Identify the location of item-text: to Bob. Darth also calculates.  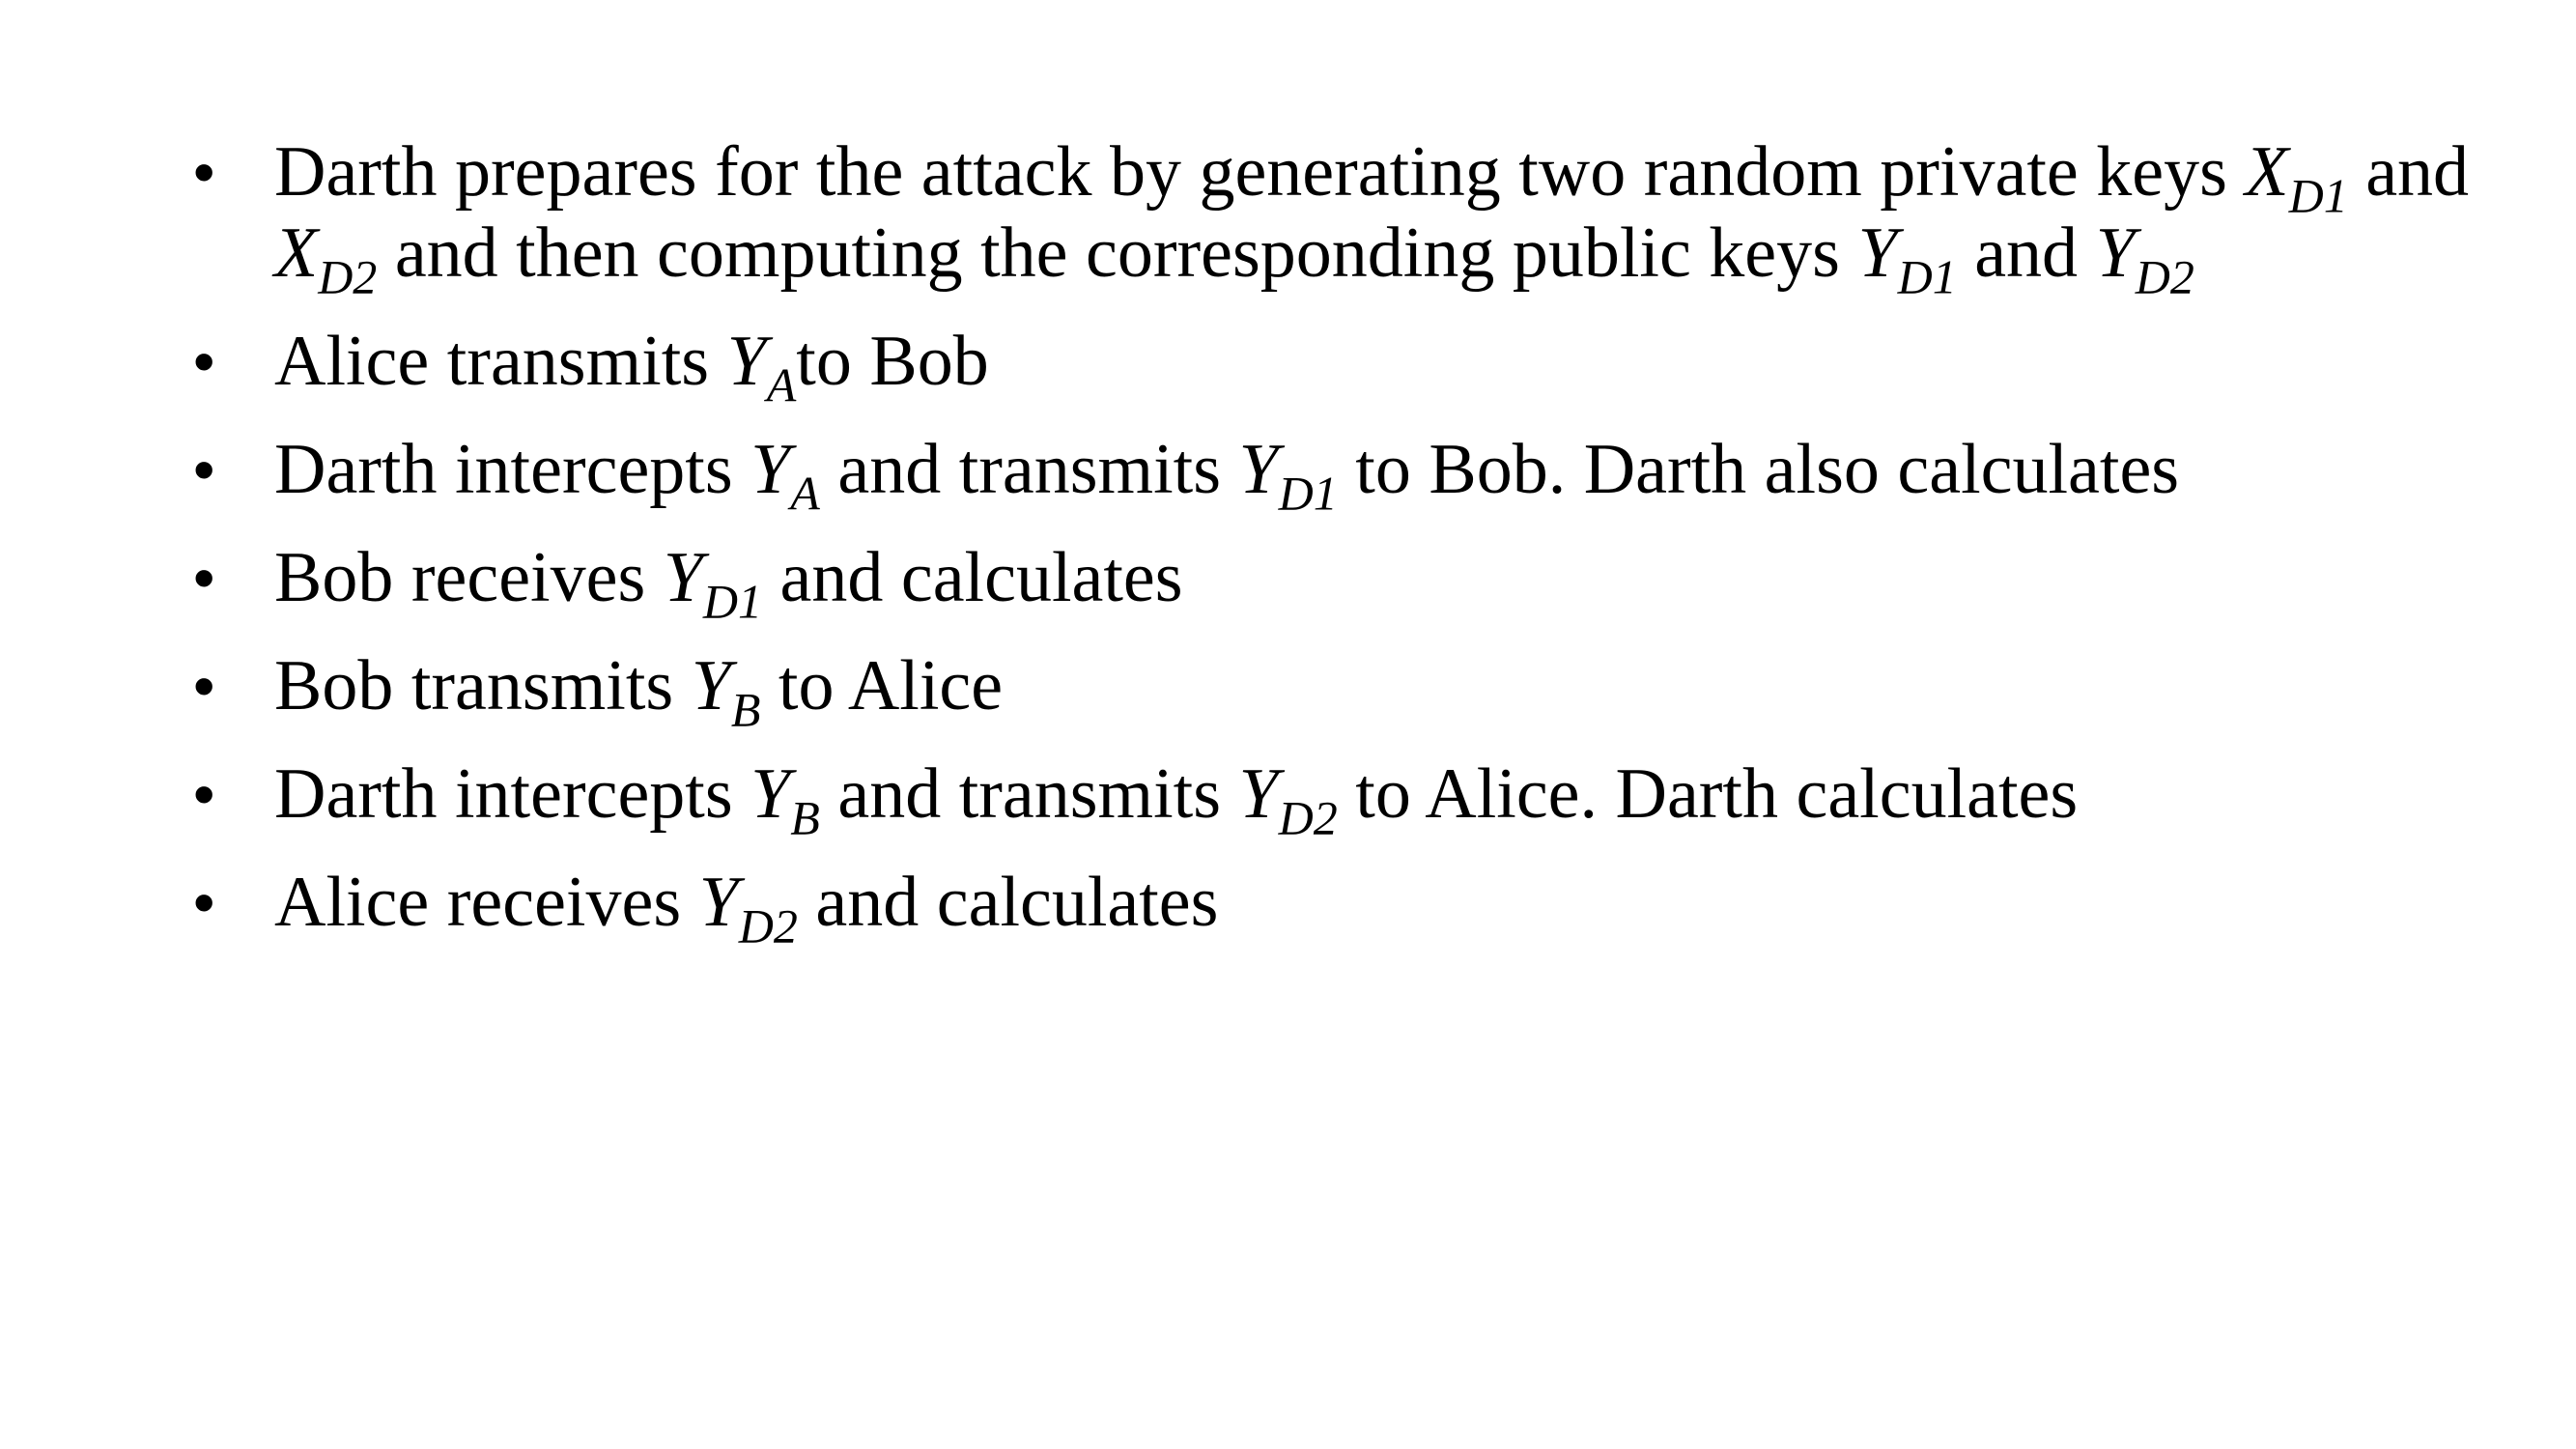
(1758, 469).